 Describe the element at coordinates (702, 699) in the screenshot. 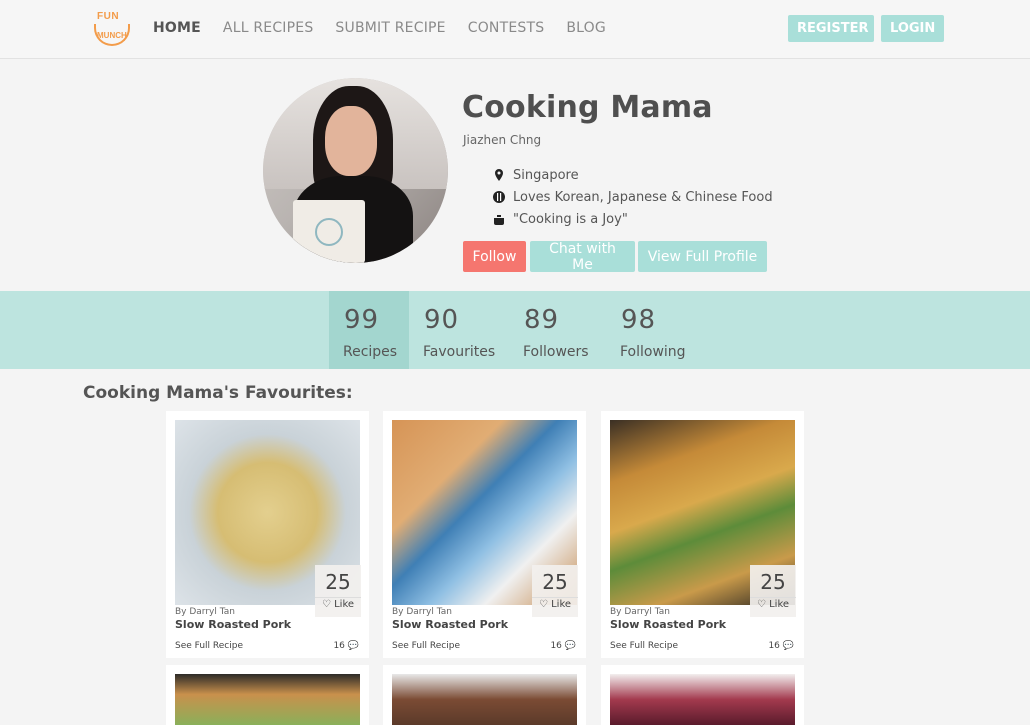

I see `recipe-image-dessert` at that location.